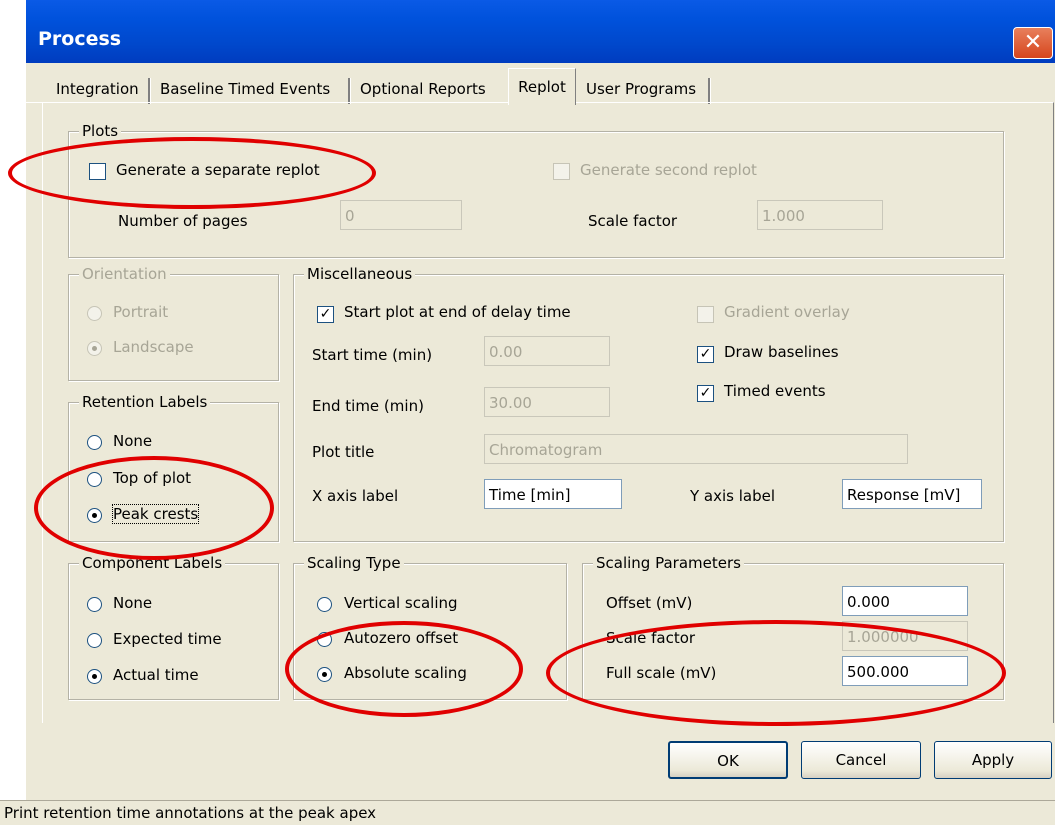  Describe the element at coordinates (668, 563) in the screenshot. I see `scaling-params-legend: Scaling Parameters` at that location.